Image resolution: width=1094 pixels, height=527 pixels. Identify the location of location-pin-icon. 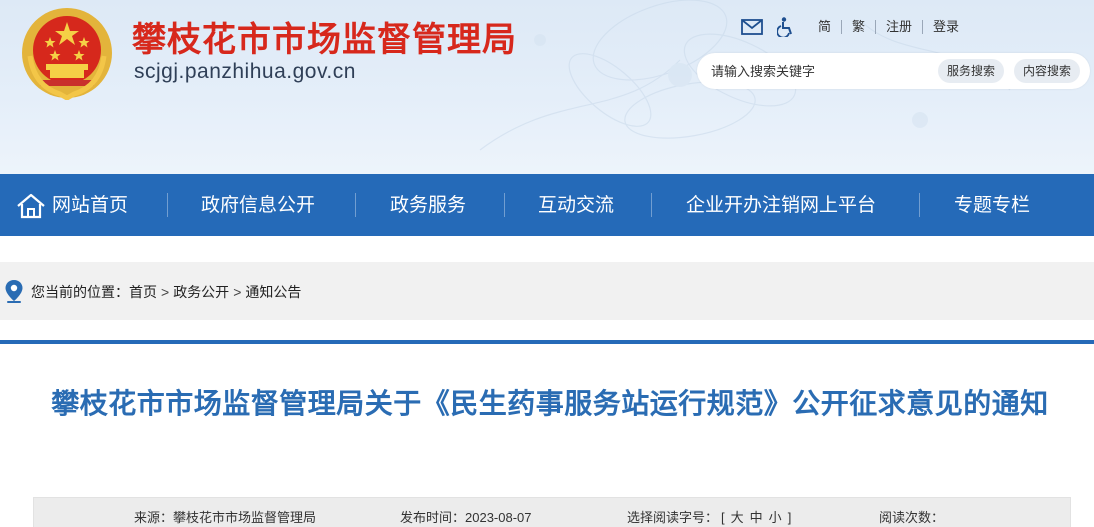
(14, 291).